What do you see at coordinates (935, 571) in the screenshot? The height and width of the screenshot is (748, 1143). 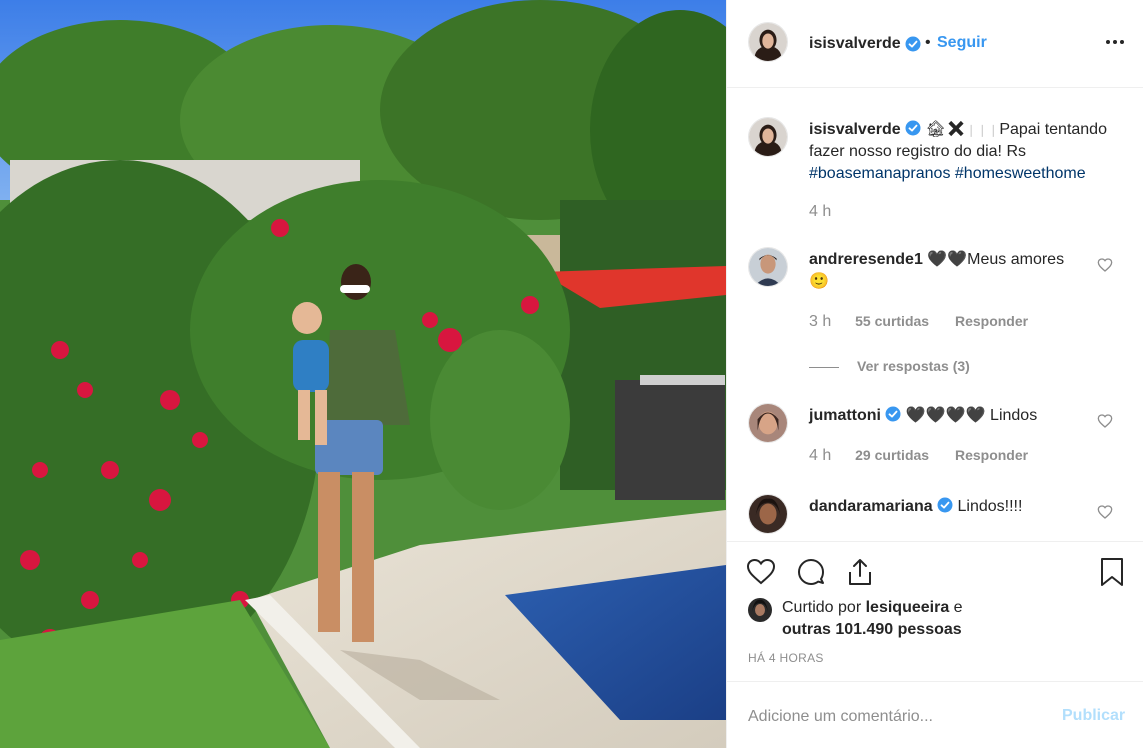 I see `post-actions` at bounding box center [935, 571].